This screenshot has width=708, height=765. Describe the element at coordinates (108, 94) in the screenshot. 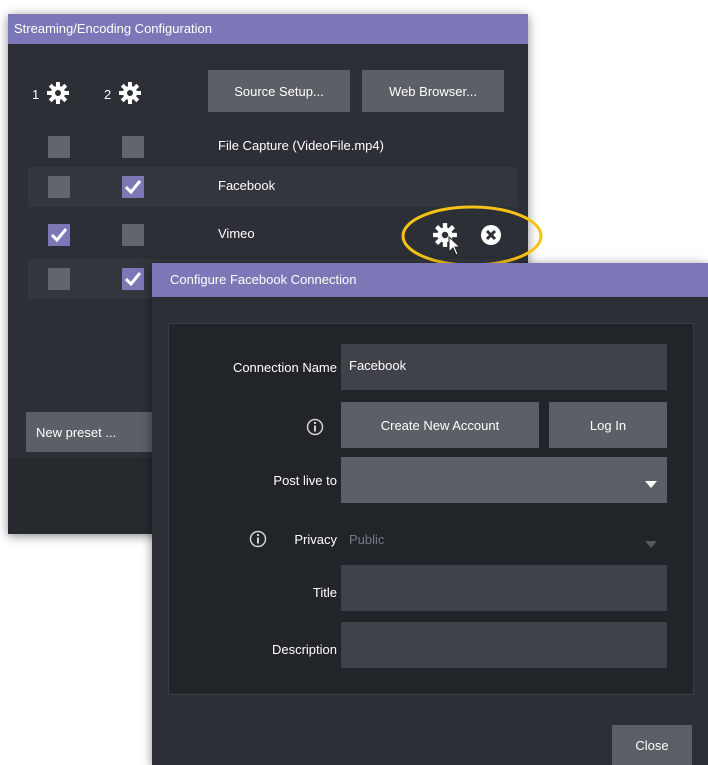

I see `output-2-number: 2` at that location.